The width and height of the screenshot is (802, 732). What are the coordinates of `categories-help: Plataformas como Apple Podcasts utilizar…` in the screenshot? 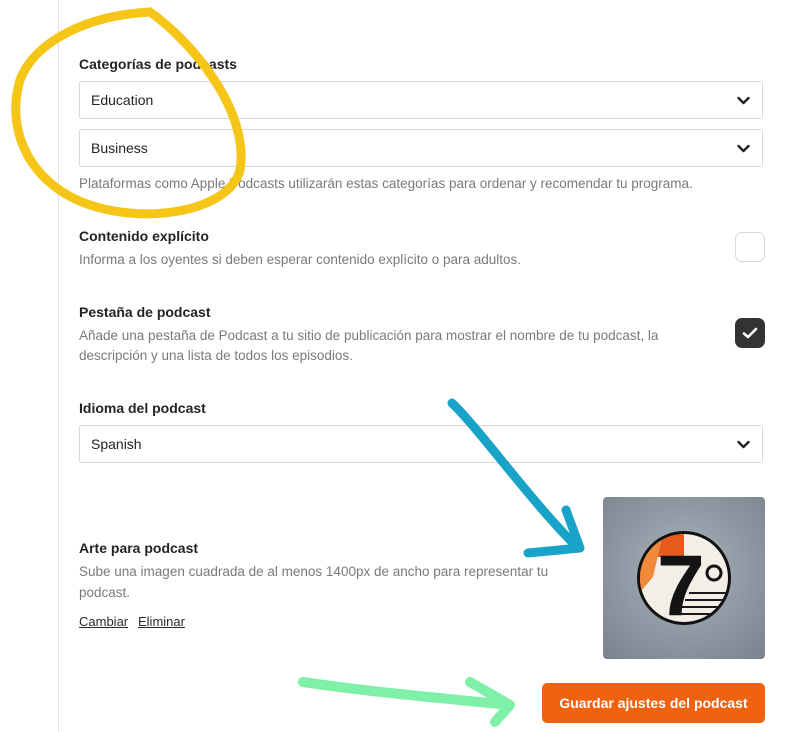 It's located at (386, 183).